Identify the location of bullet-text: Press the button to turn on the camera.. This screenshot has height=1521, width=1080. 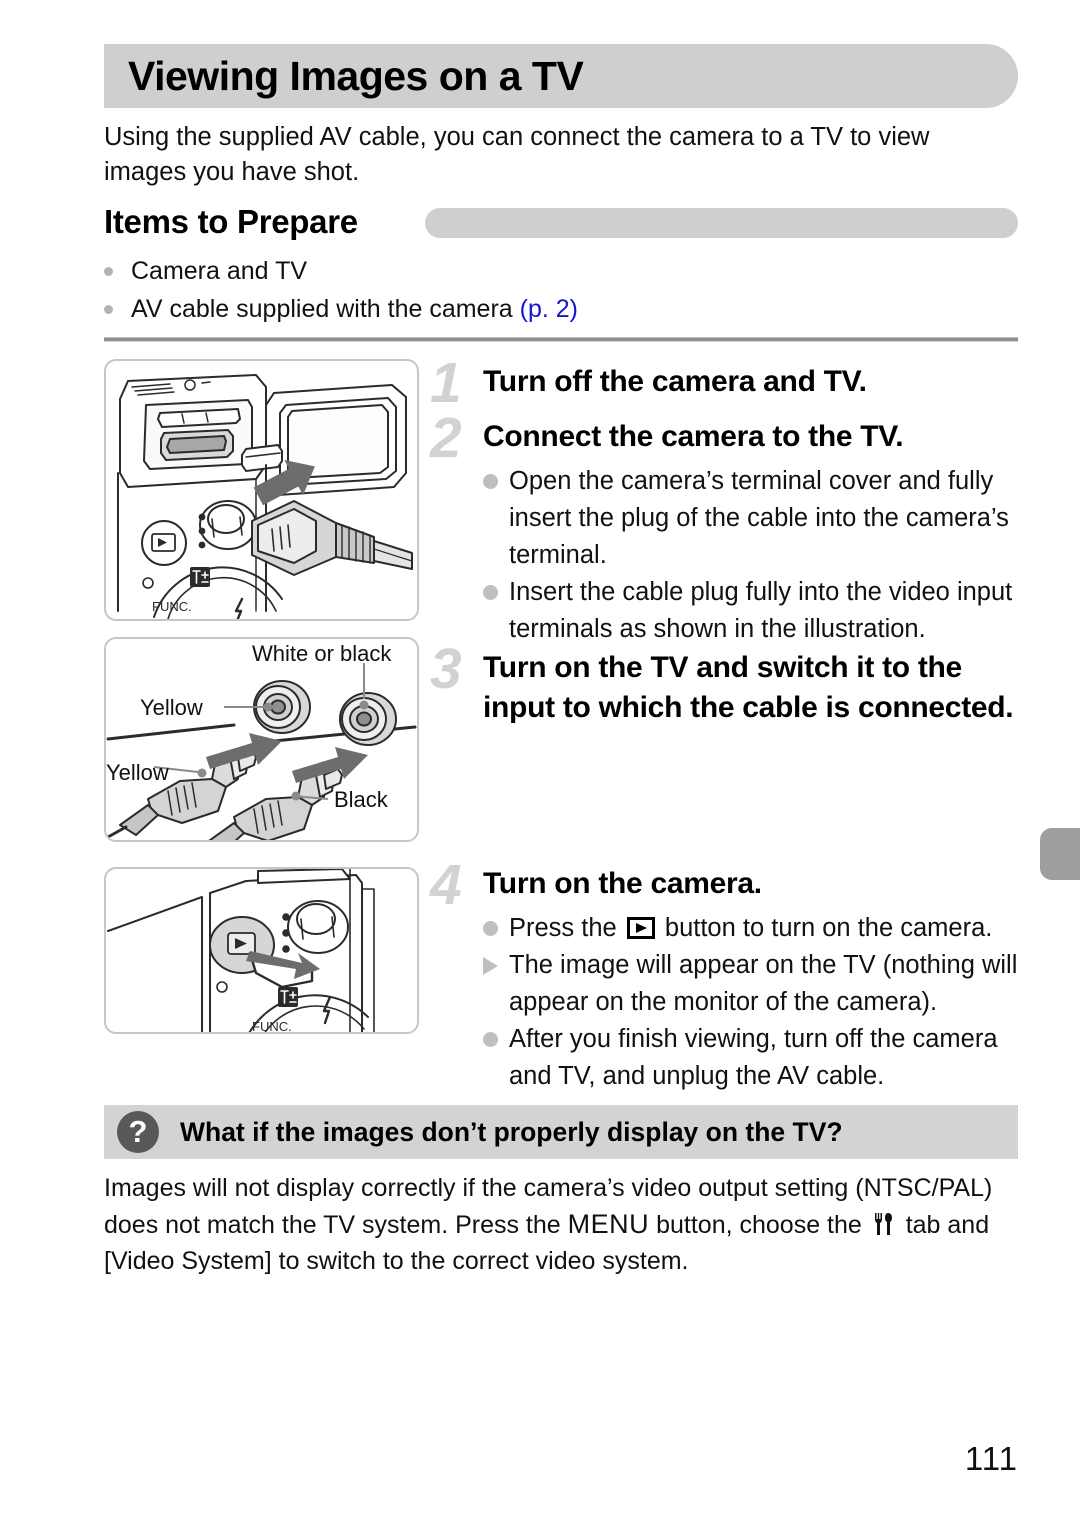
(764, 928).